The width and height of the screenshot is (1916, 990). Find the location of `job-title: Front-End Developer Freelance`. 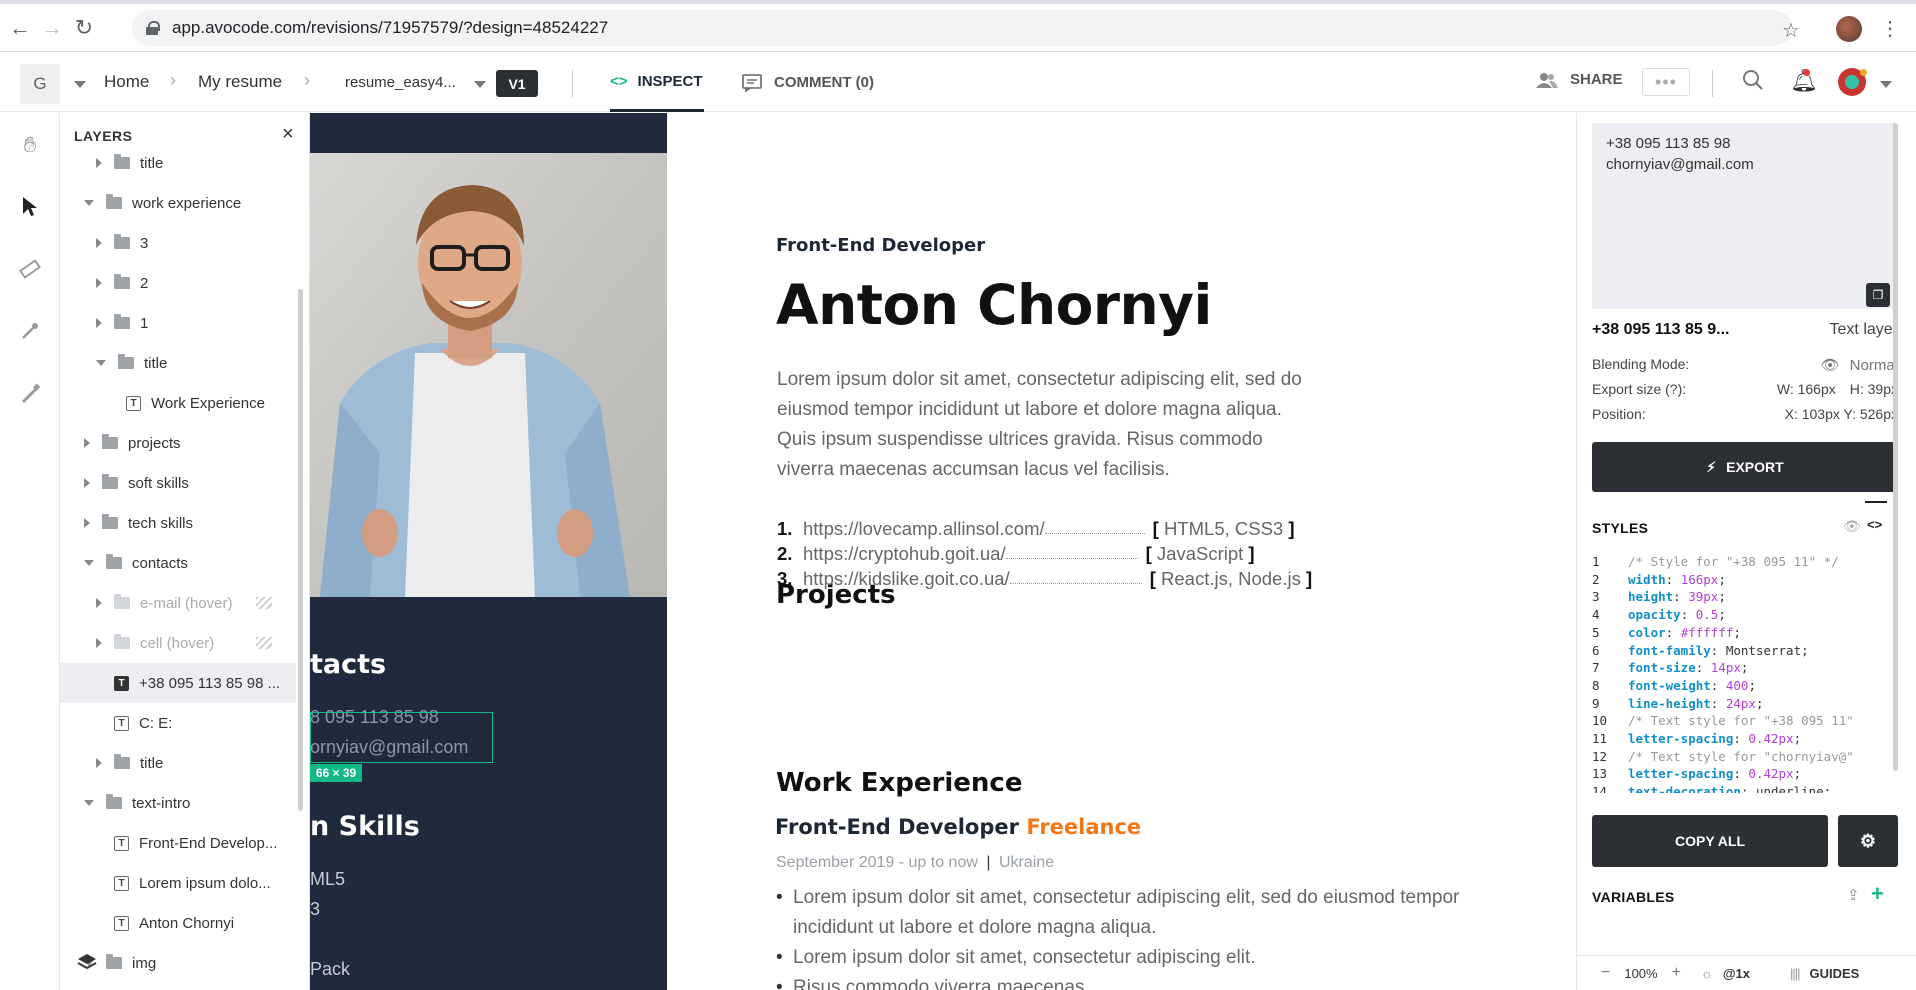

job-title: Front-End Developer Freelance is located at coordinates (958, 827).